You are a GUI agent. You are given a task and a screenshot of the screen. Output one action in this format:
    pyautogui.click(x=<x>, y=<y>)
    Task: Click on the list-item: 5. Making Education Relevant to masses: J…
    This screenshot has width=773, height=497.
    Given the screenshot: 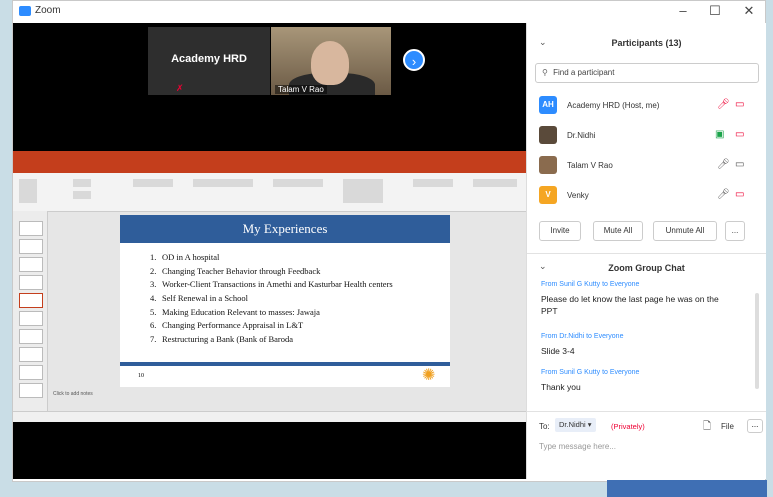 What is the action you would take?
    pyautogui.click(x=235, y=311)
    